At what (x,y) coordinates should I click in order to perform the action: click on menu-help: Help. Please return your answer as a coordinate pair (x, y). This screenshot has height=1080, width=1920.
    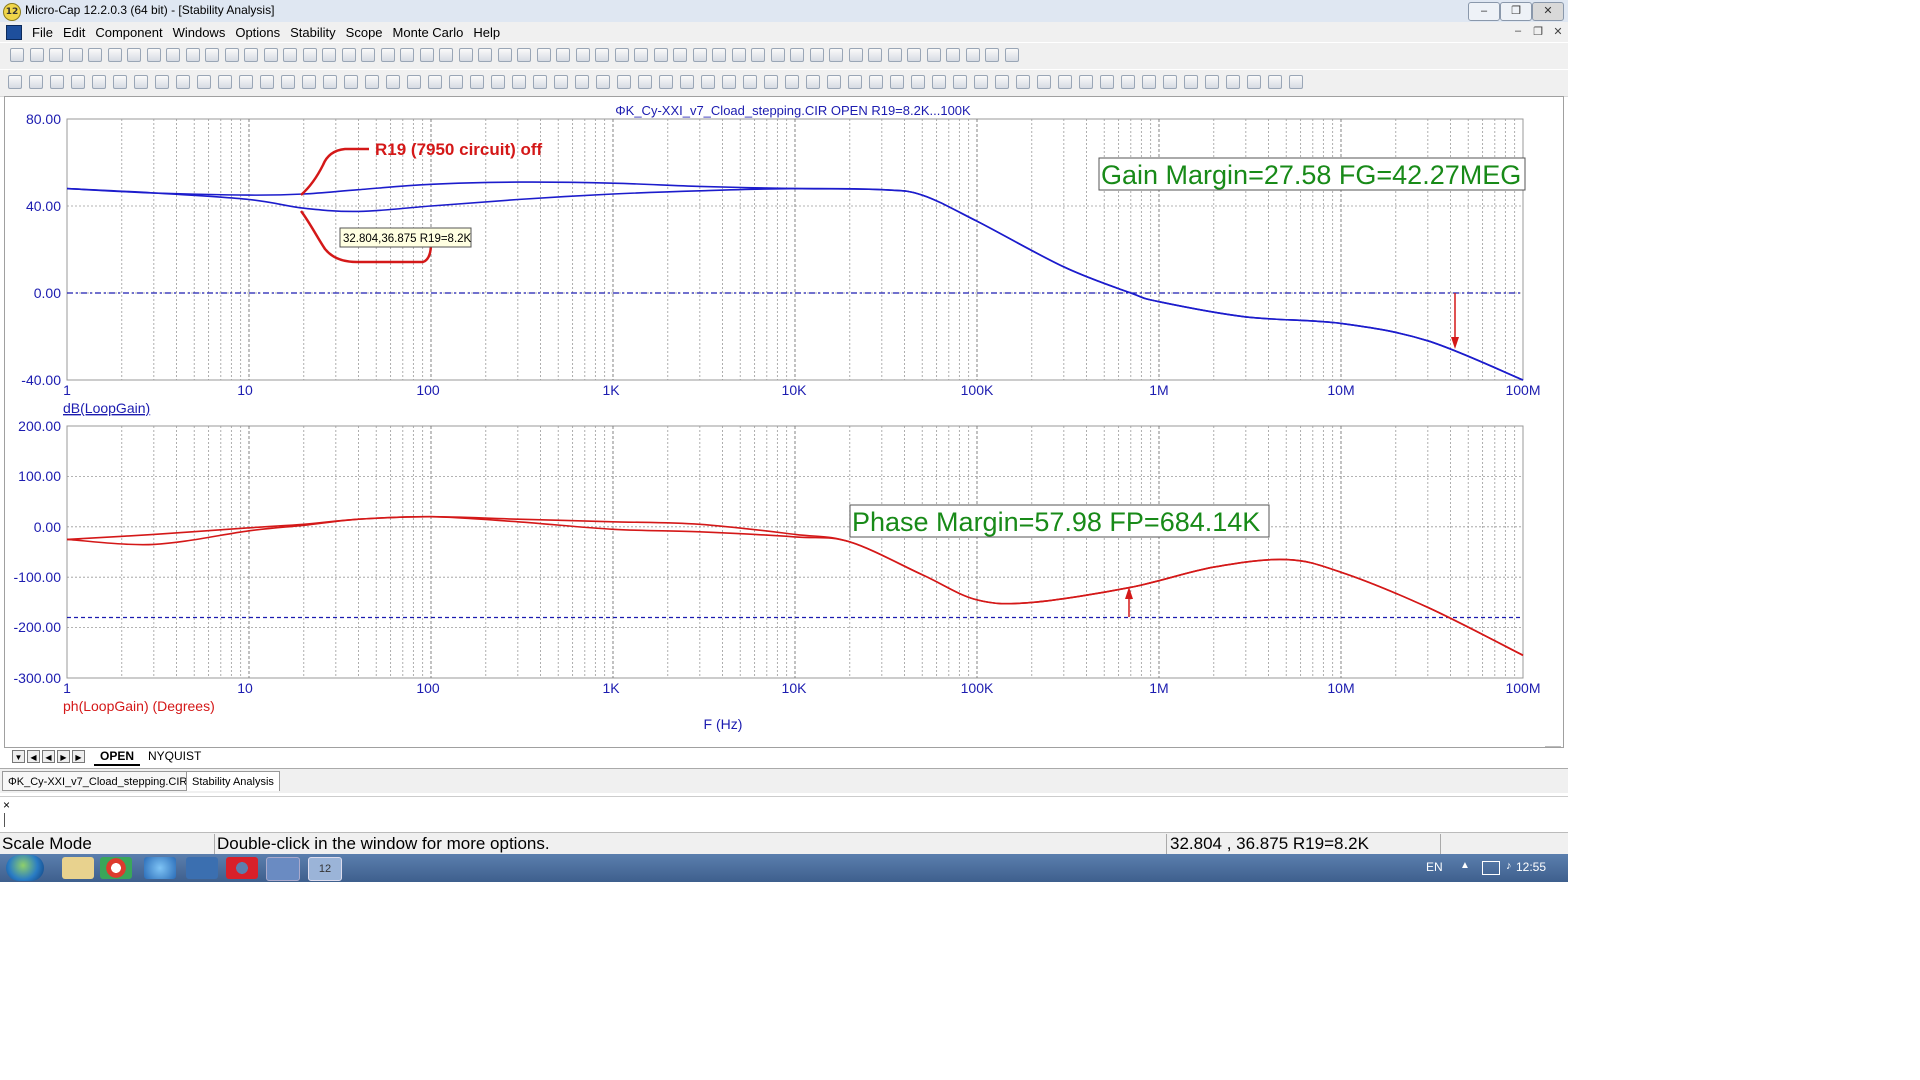
    Looking at the image, I should click on (486, 32).